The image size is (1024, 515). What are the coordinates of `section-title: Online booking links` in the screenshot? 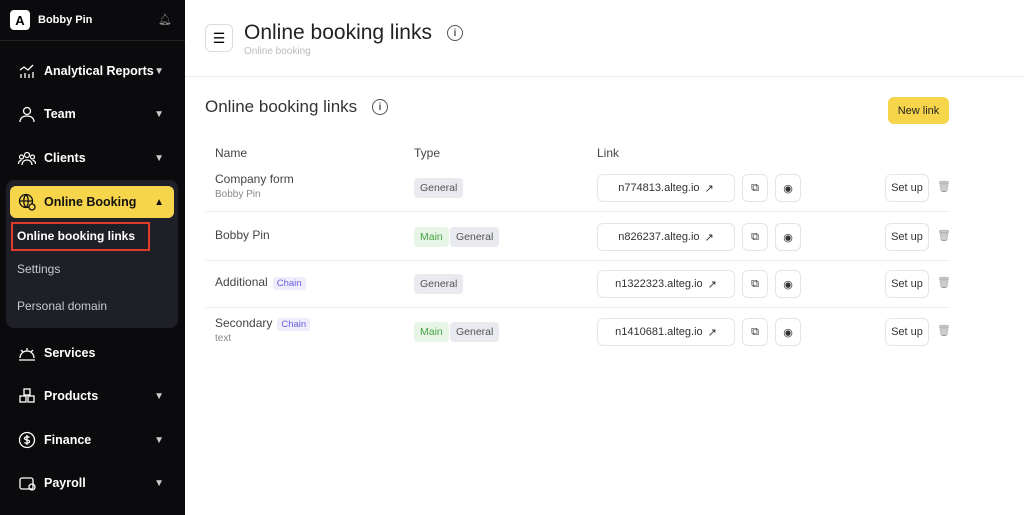 It's located at (281, 106).